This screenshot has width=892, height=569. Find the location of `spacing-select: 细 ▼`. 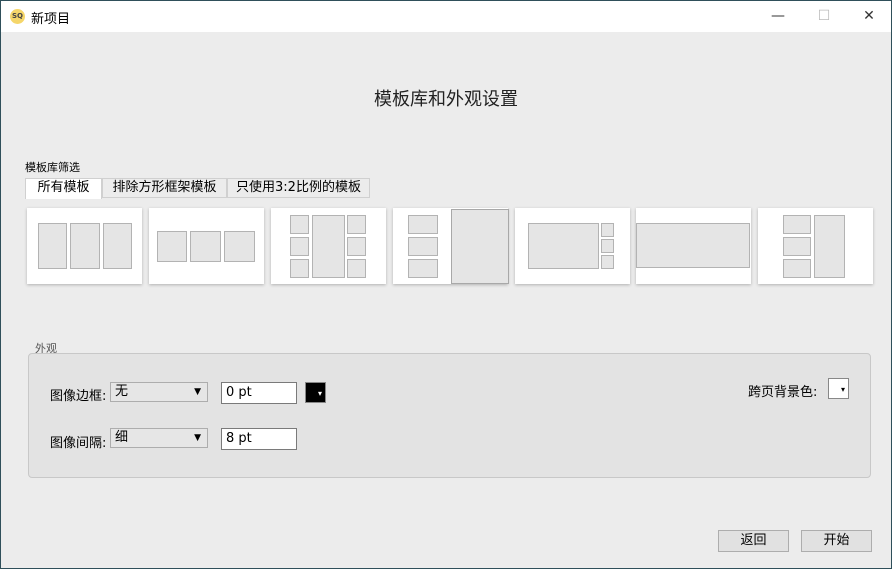

spacing-select: 细 ▼ is located at coordinates (159, 438).